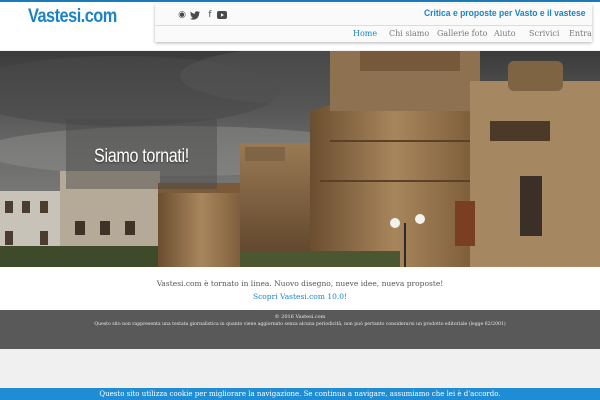 This screenshot has width=600, height=400. I want to click on site-logo: Vastesi.com, so click(72, 17).